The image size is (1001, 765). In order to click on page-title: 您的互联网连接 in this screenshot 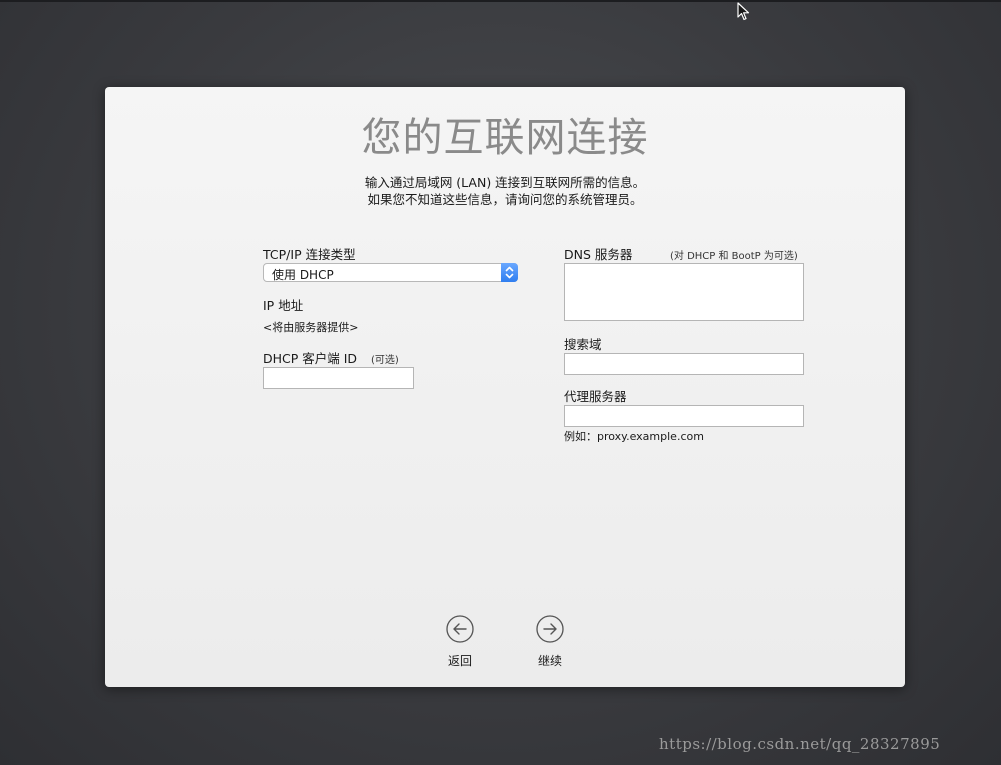, I will do `click(505, 138)`.